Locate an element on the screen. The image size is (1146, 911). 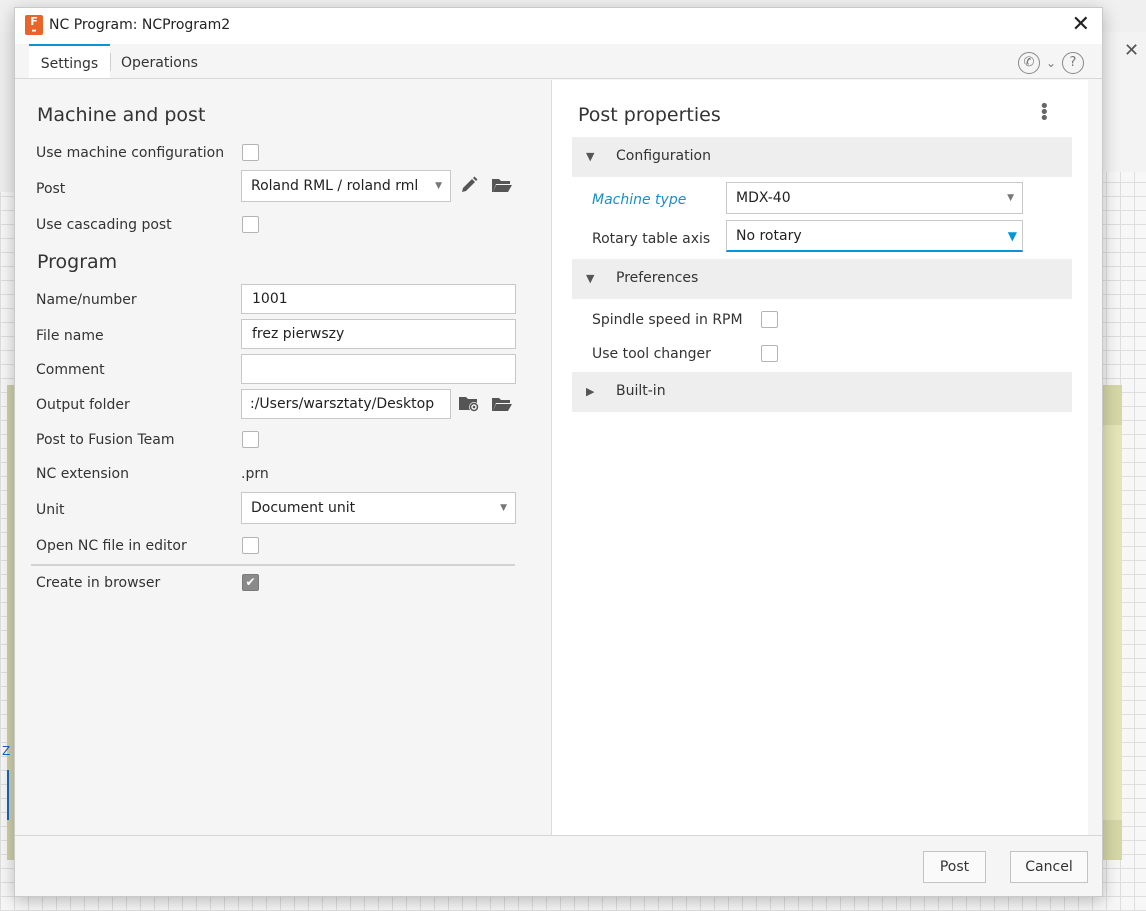
program-title: Program is located at coordinates (77, 262).